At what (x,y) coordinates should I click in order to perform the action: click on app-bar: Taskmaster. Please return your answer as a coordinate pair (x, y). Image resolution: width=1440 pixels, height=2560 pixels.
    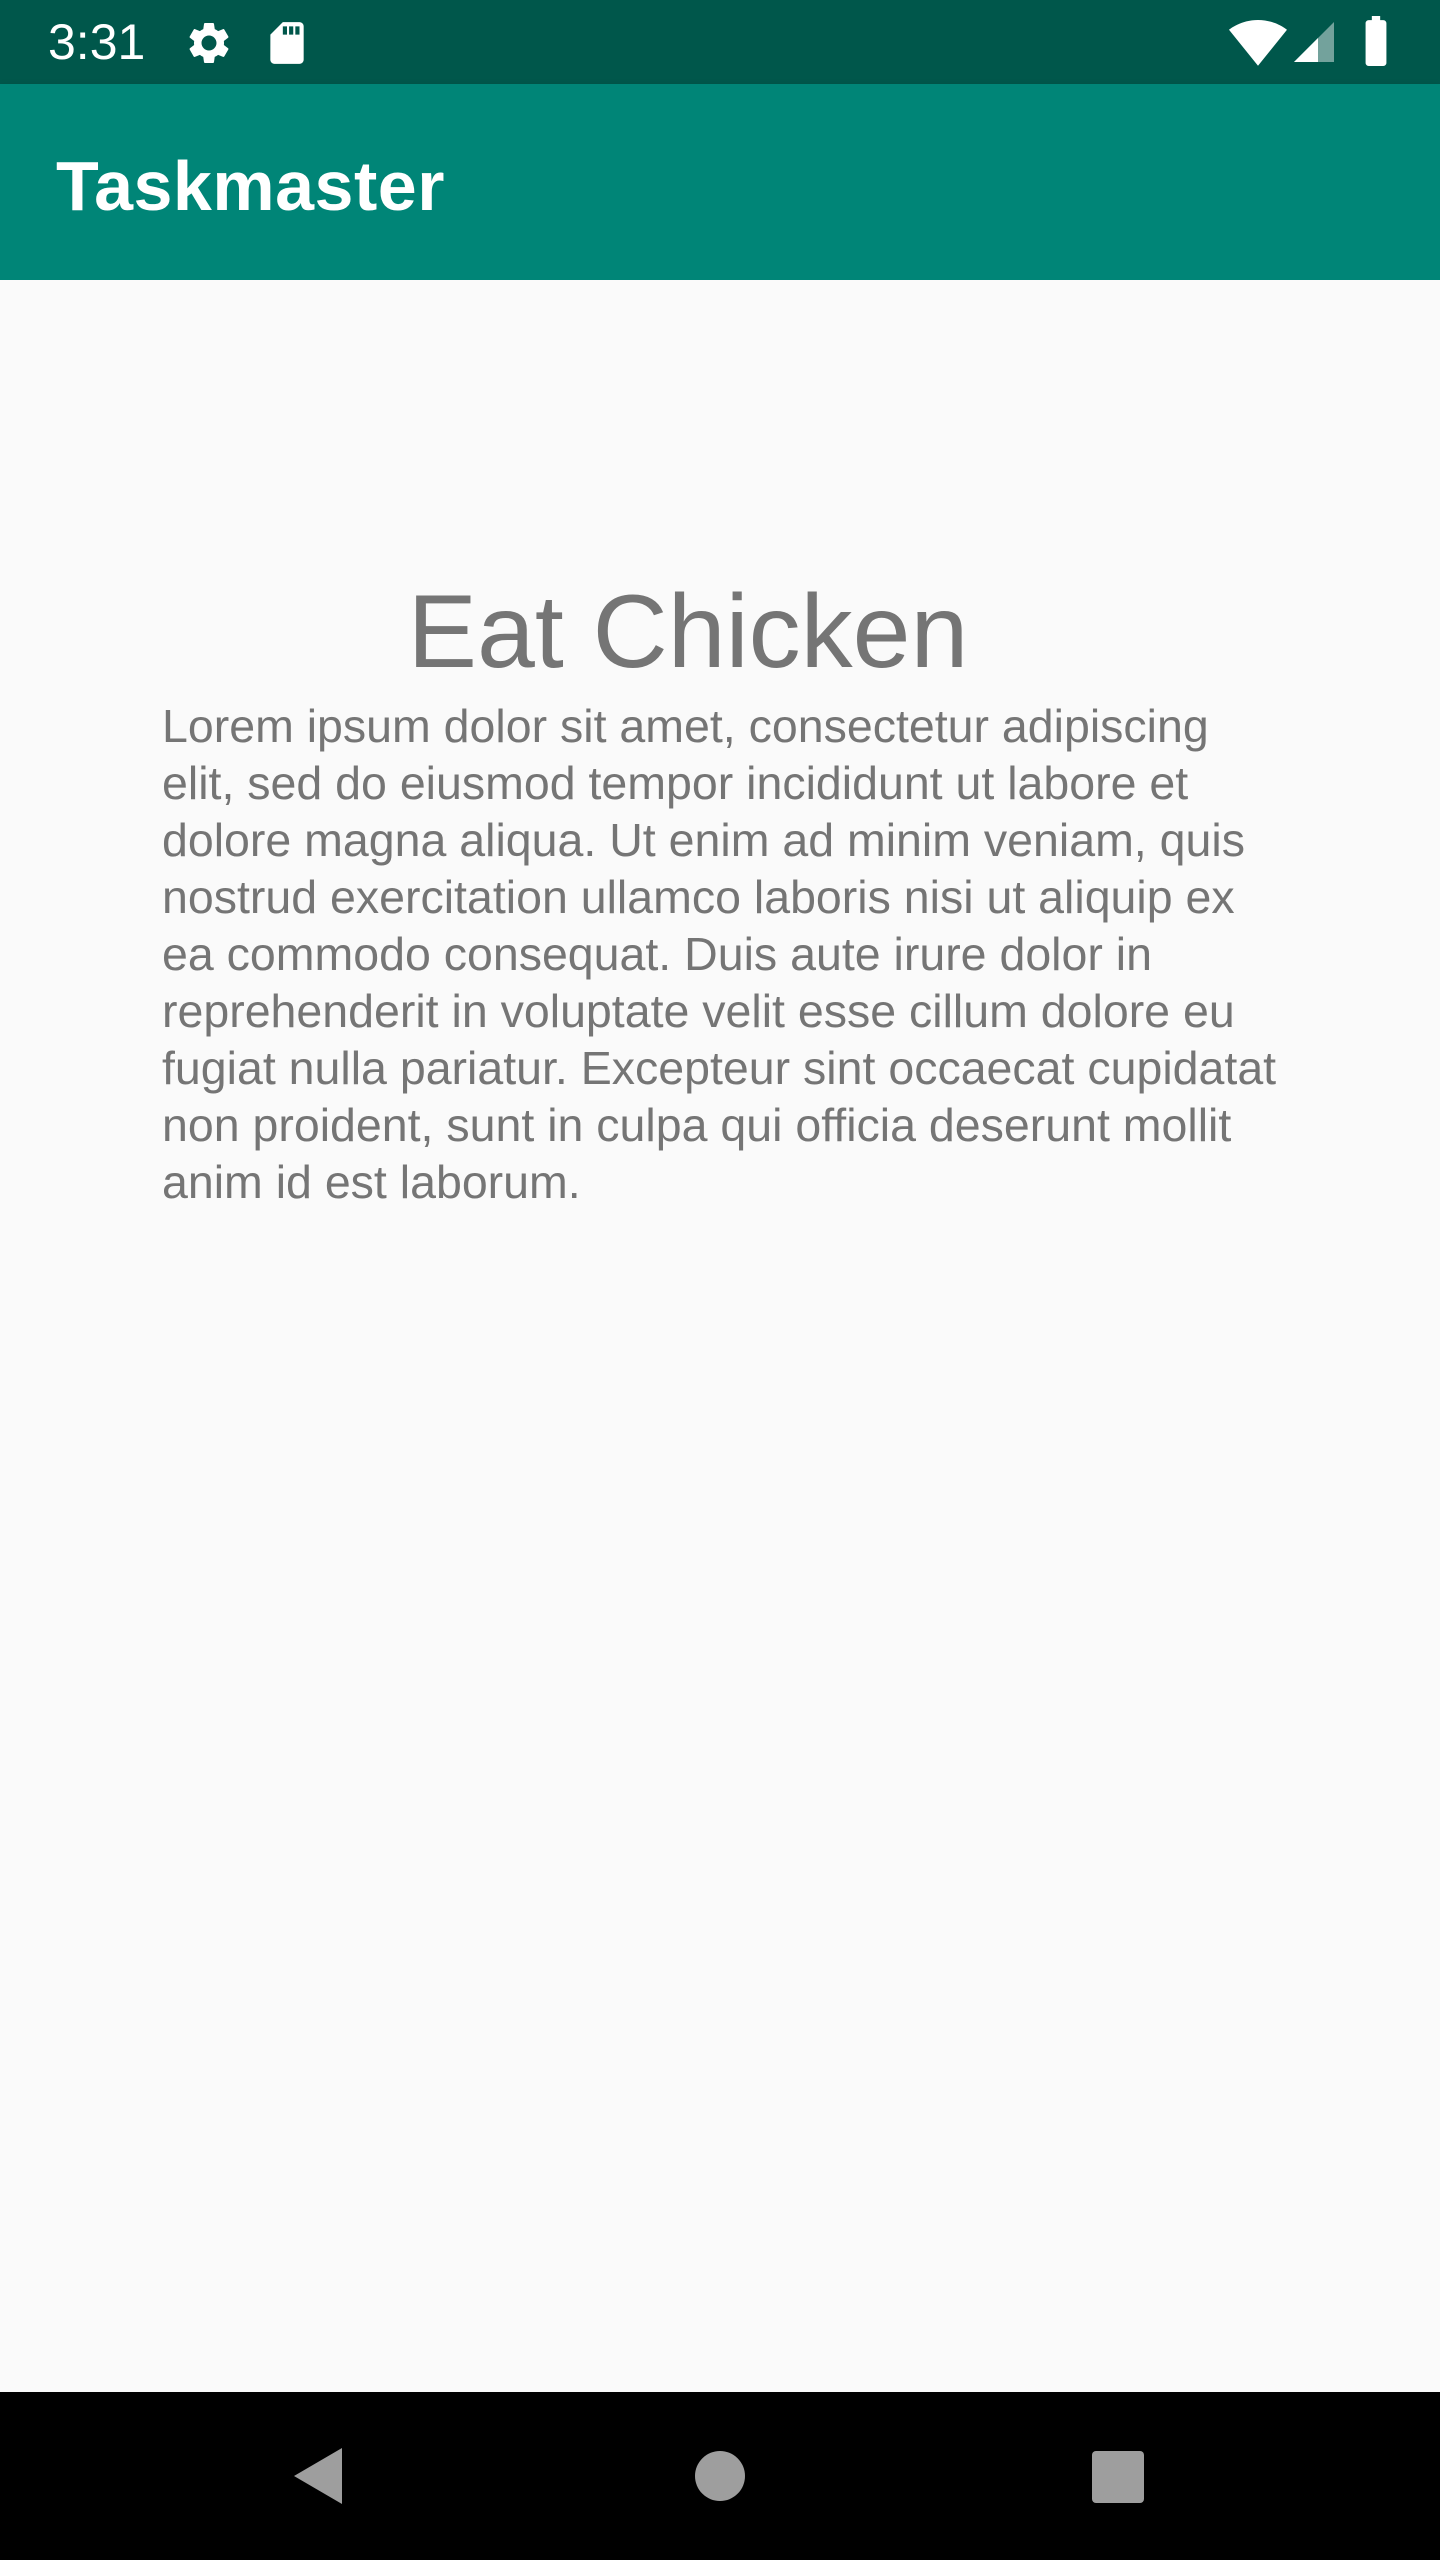
    Looking at the image, I should click on (720, 182).